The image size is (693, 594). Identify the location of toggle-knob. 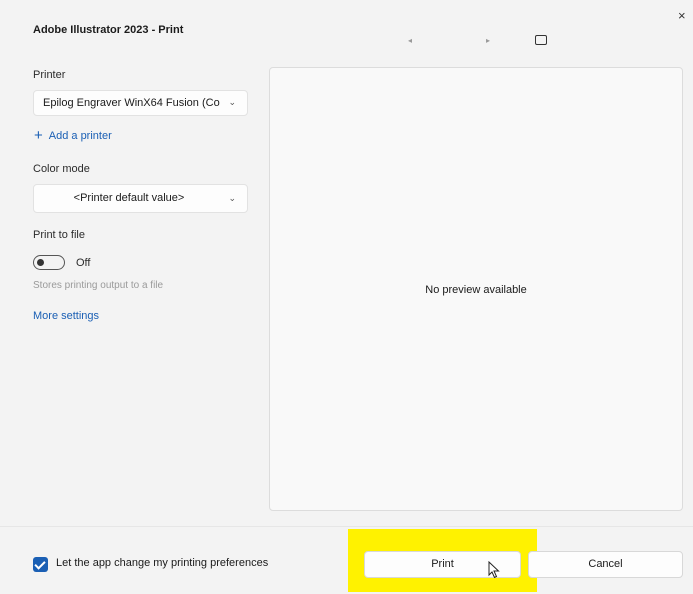
(40, 262).